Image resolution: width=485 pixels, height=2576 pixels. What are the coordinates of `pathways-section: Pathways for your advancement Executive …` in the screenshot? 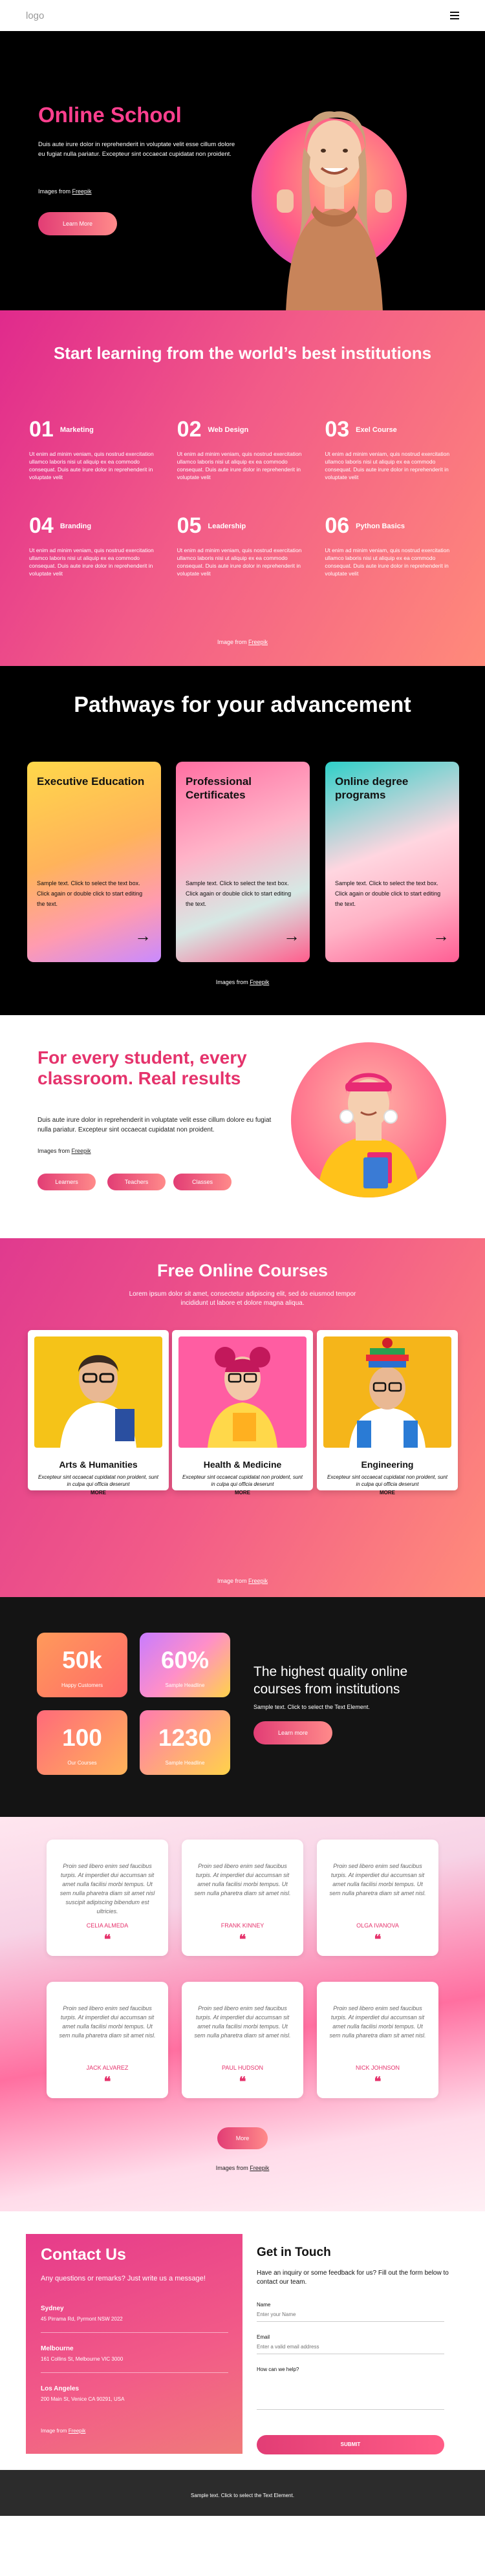 It's located at (242, 840).